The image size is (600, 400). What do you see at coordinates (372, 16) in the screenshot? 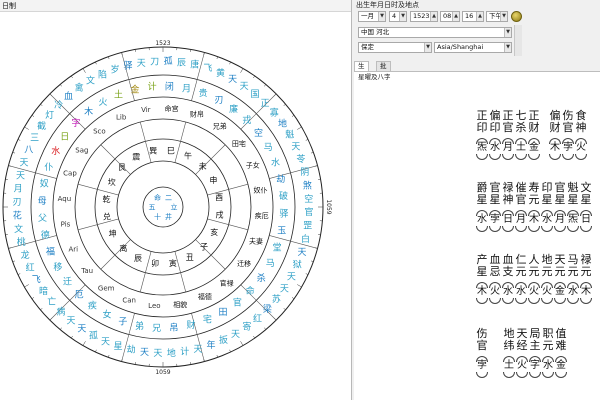
I see `month-select: 一月 ▼` at bounding box center [372, 16].